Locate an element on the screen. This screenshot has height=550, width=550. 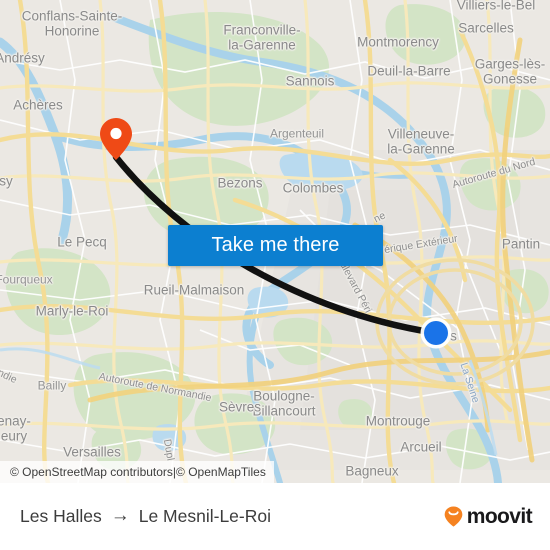
attribution-osm: © OpenStreetMap contributors is located at coordinates (91, 472).